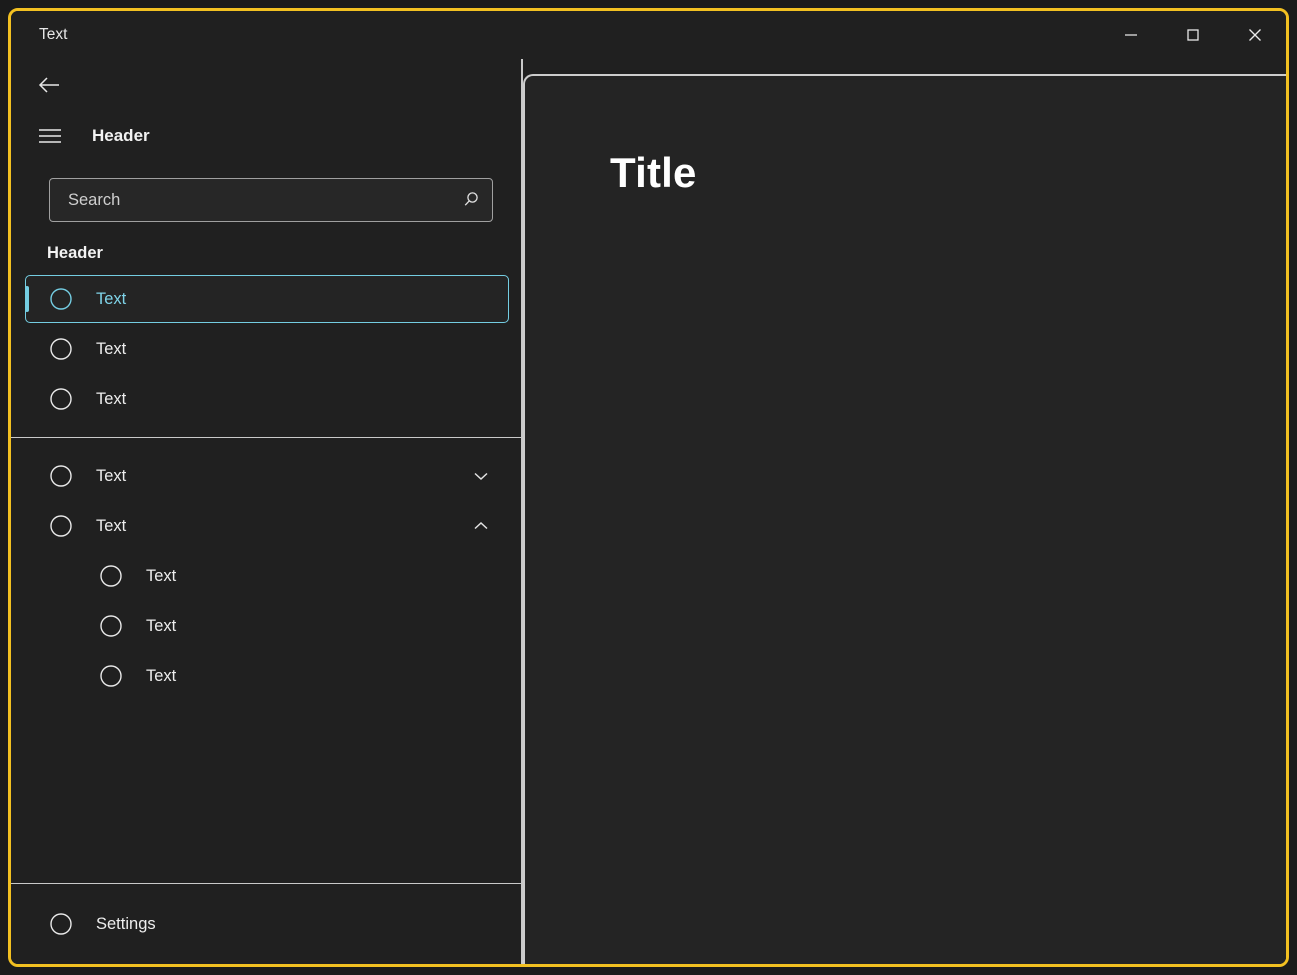 The image size is (1297, 975). What do you see at coordinates (1131, 35) in the screenshot?
I see `minimize-button` at bounding box center [1131, 35].